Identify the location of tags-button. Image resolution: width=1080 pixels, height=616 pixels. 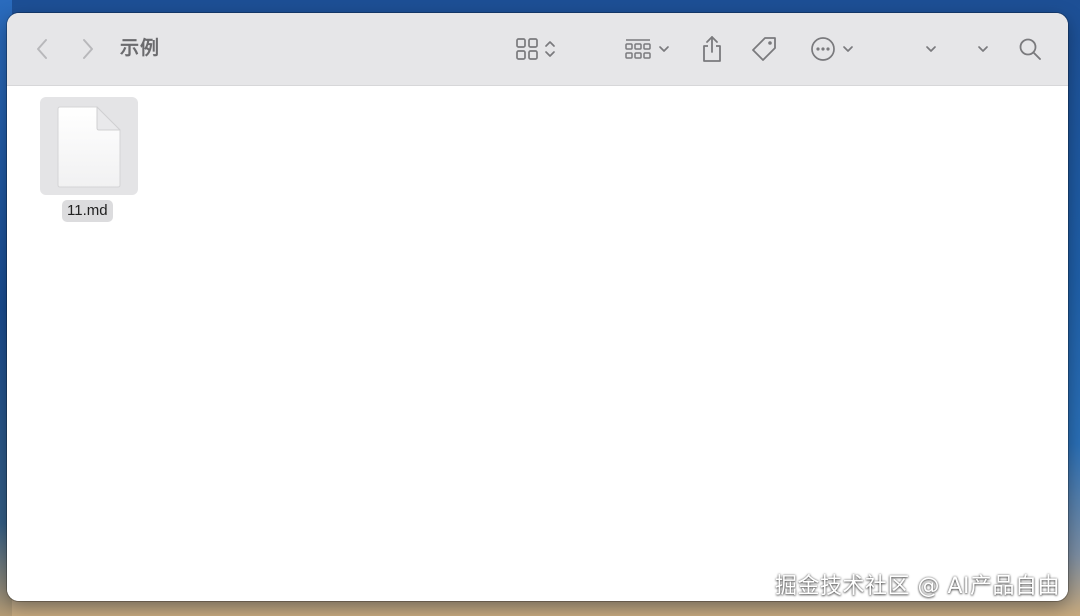
(764, 49).